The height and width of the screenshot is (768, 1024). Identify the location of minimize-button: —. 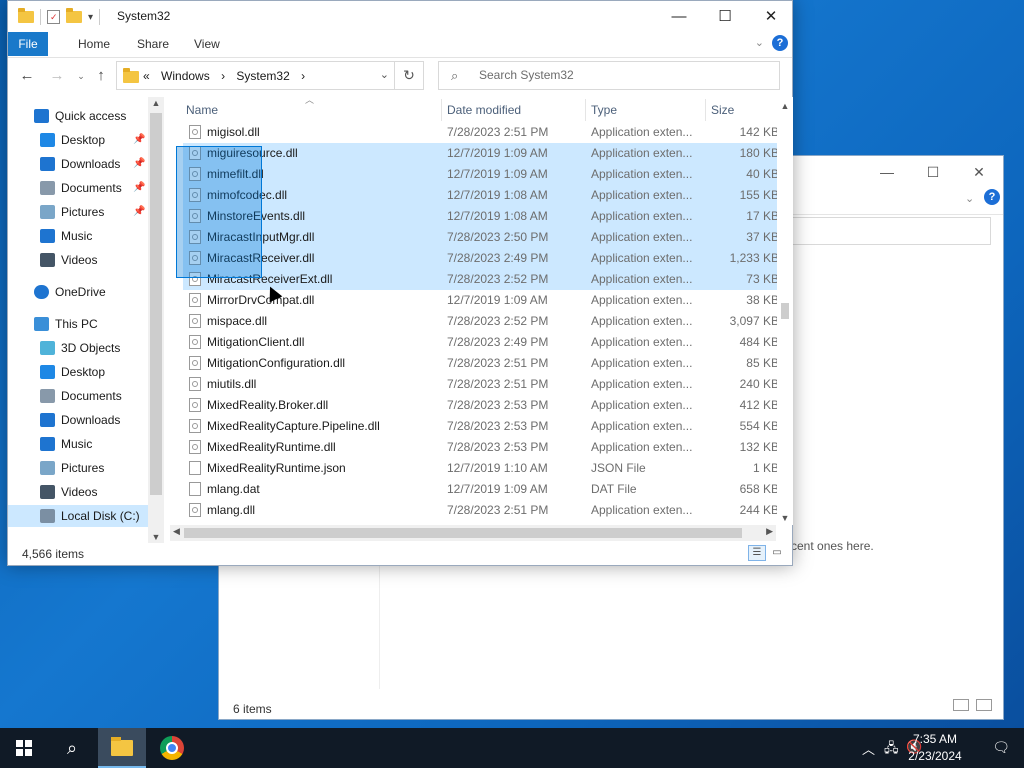
(679, 16).